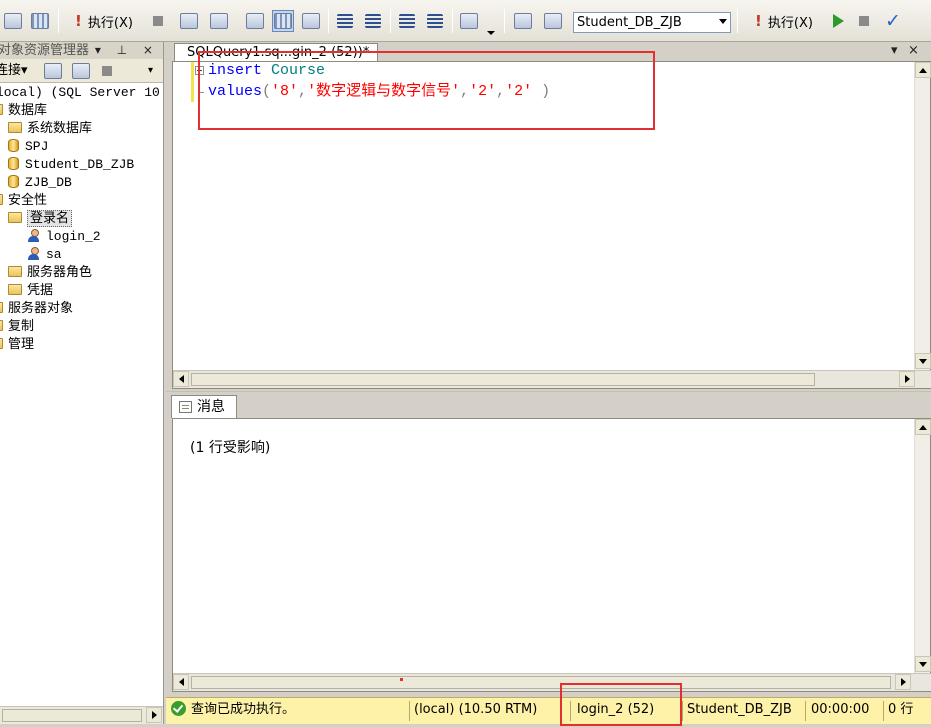 This screenshot has width=931, height=727. Describe the element at coordinates (81, 345) in the screenshot. I see `tree-node: 管理` at that location.